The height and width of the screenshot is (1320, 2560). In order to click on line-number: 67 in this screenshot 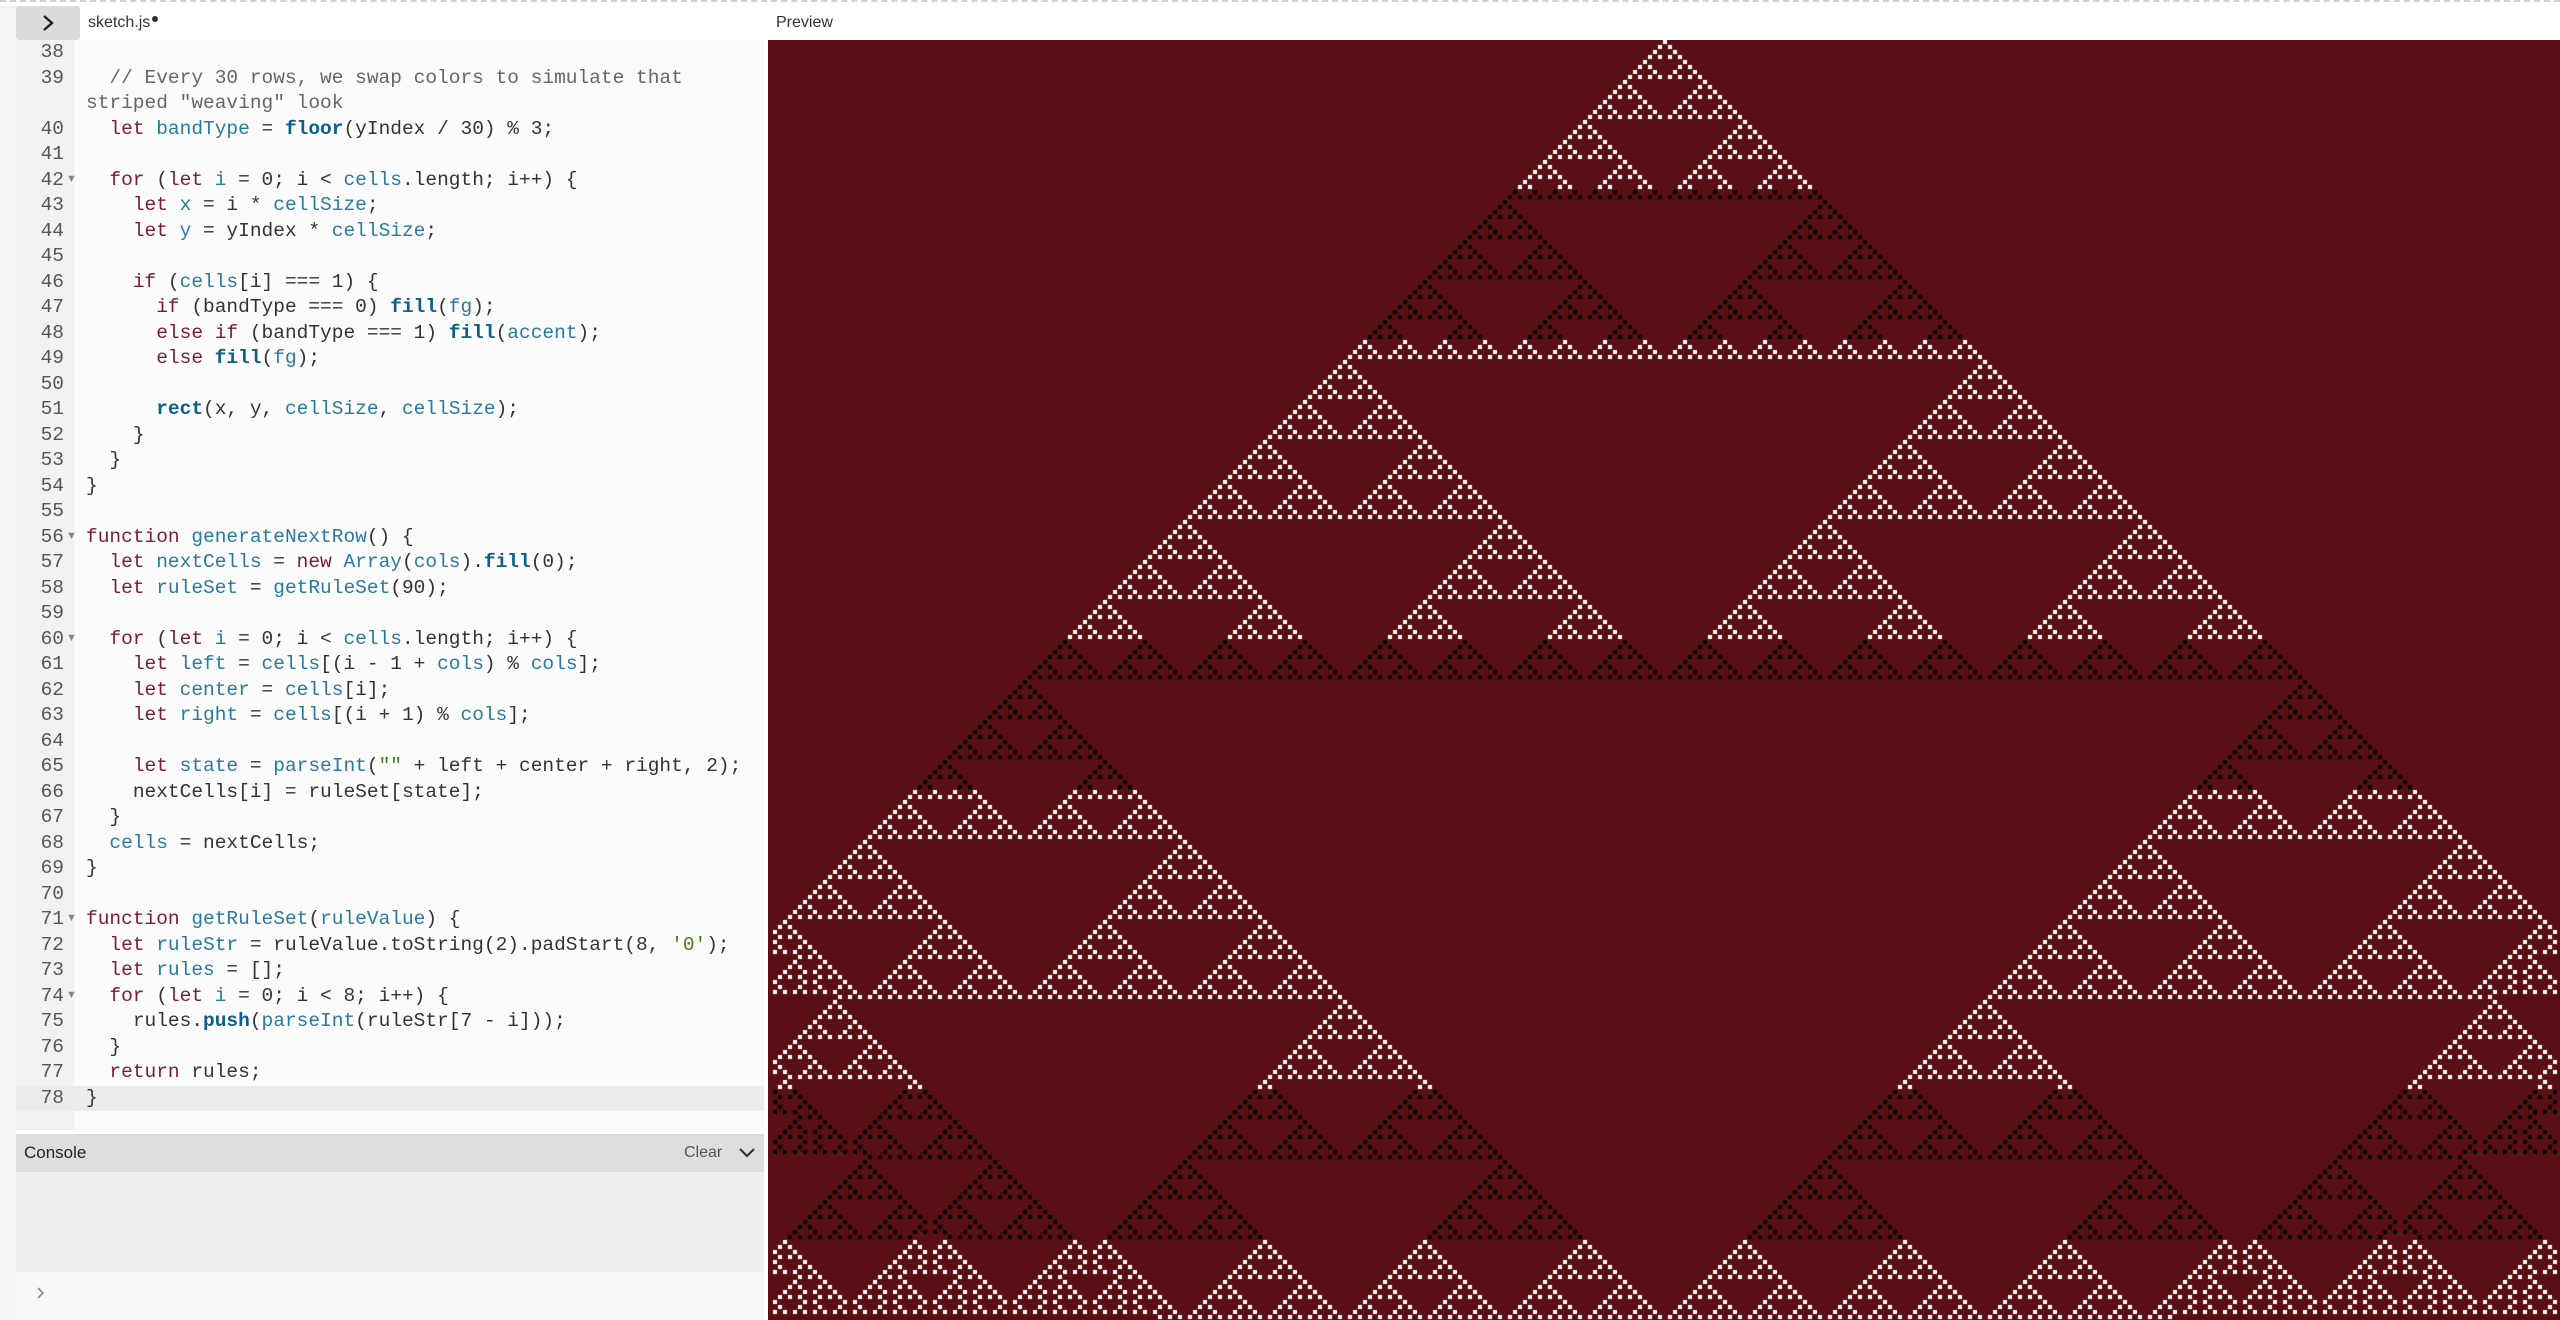, I will do `click(52, 817)`.